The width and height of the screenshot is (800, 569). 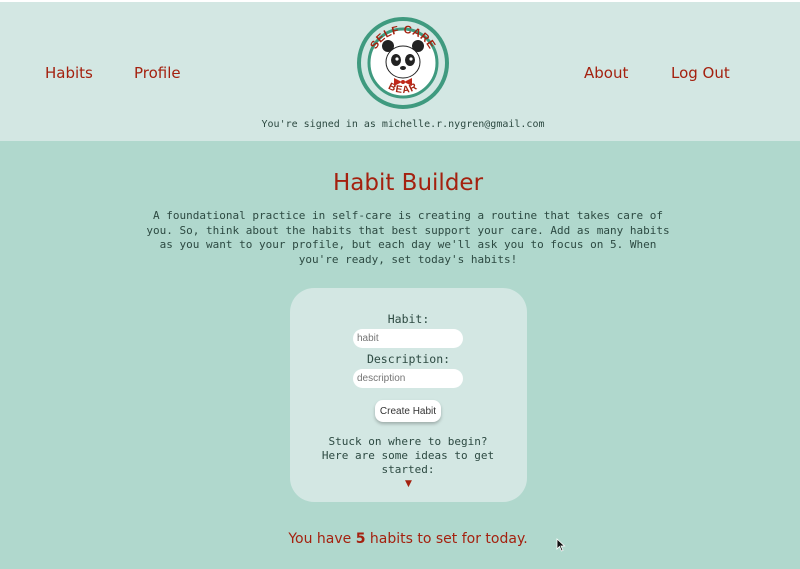 I want to click on habit-count-status: You have 5 habits to set for today., so click(x=400, y=539).